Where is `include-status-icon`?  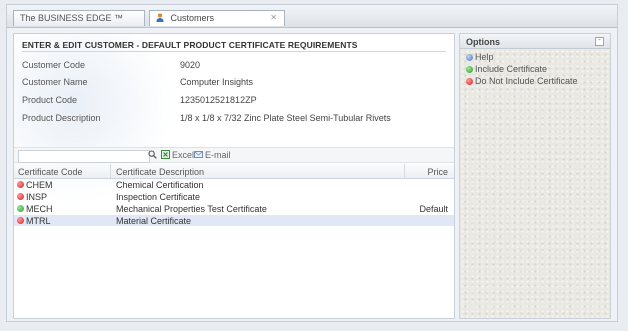
include-status-icon is located at coordinates (20, 208).